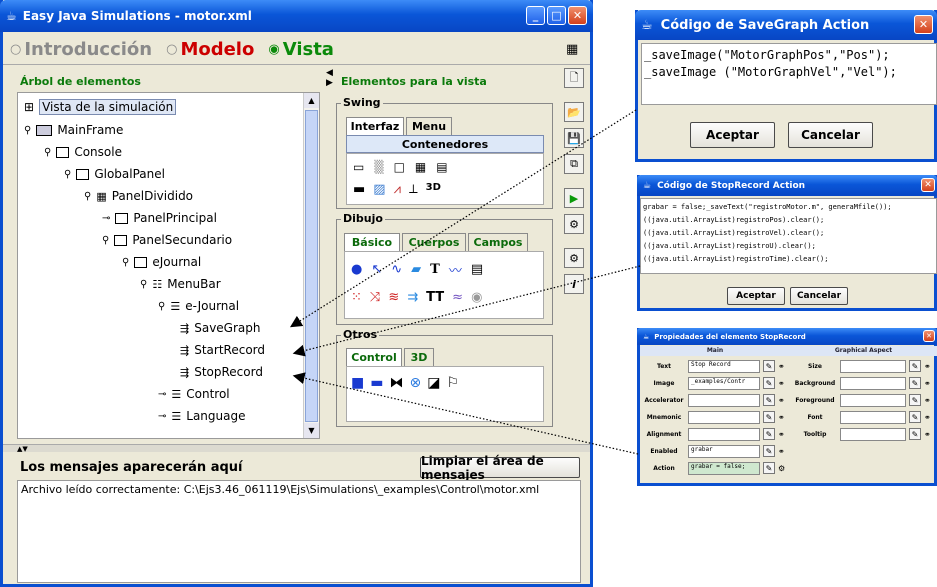 The width and height of the screenshot is (937, 587). What do you see at coordinates (83, 152) in the screenshot?
I see `tree-item-console: ⚲ Console` at bounding box center [83, 152].